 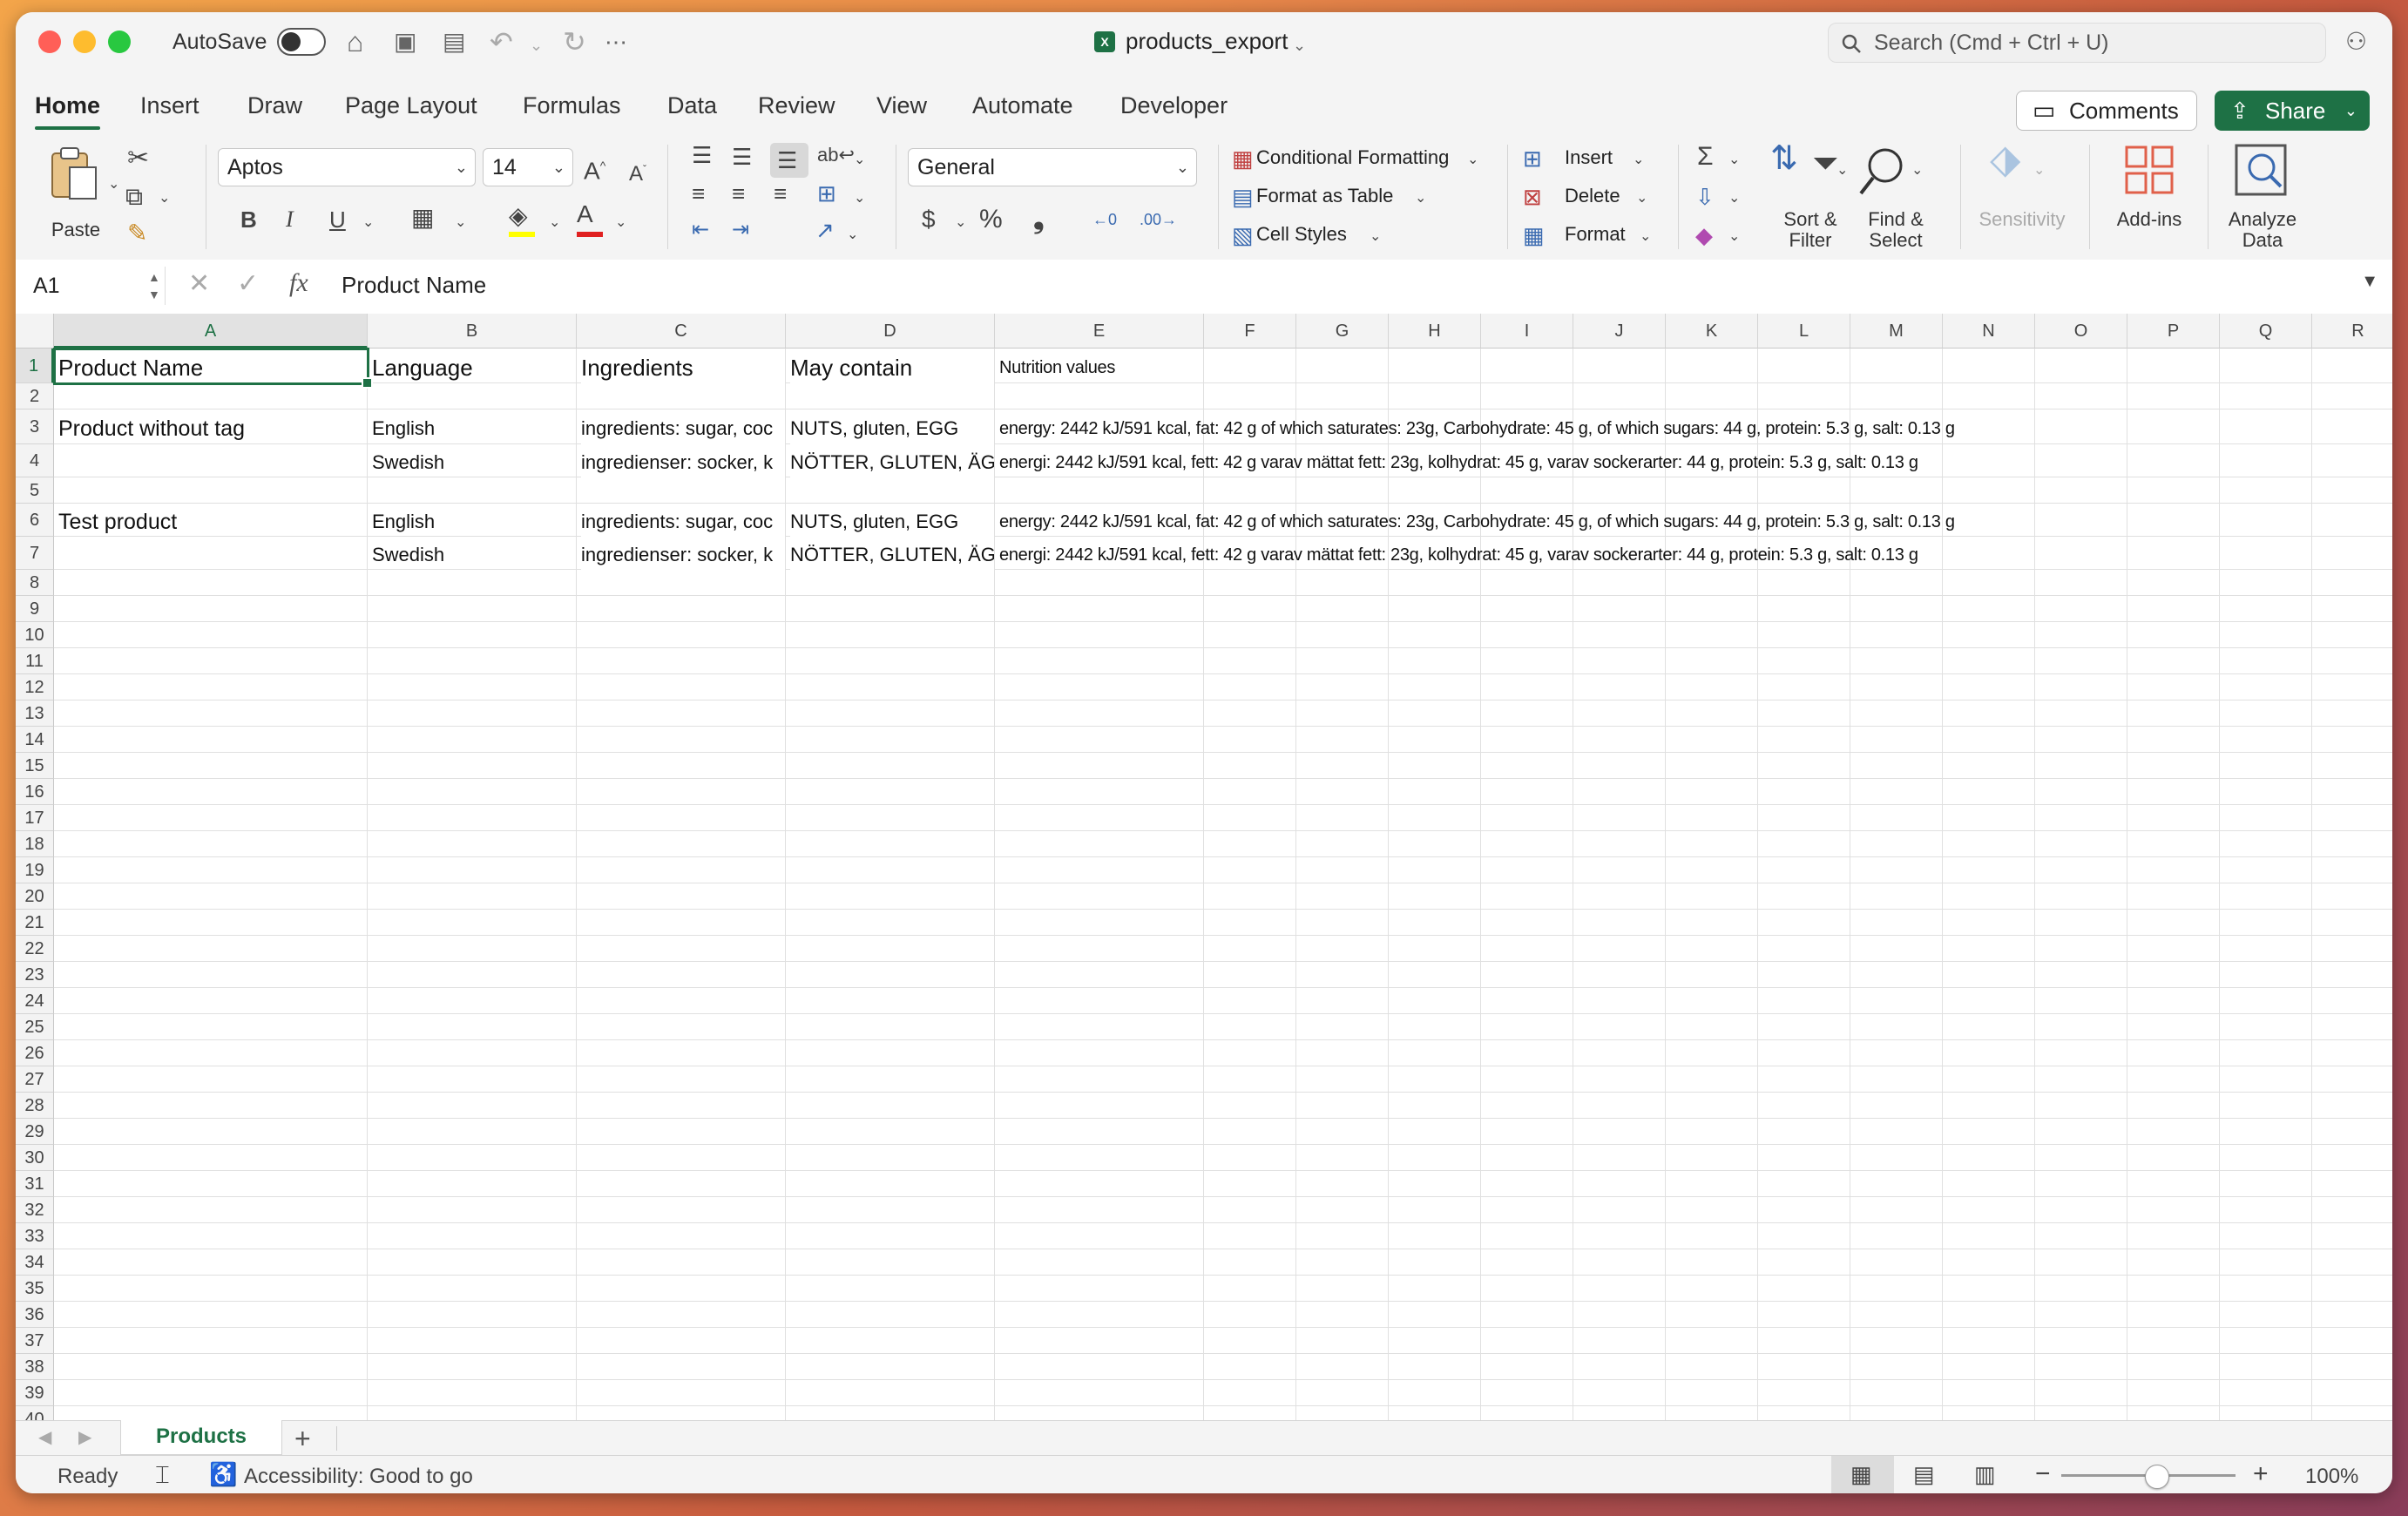 I want to click on cell-o31, so click(x=2081, y=1184).